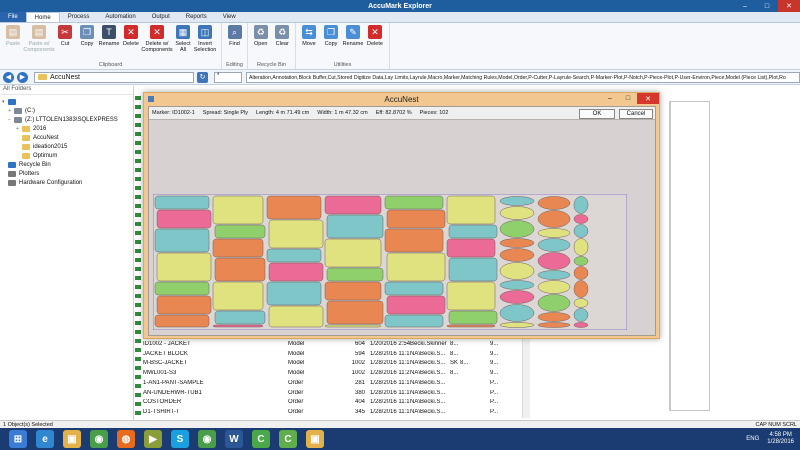  Describe the element at coordinates (66, 110) in the screenshot. I see `tree-item-c-drive: + (C:)` at that location.